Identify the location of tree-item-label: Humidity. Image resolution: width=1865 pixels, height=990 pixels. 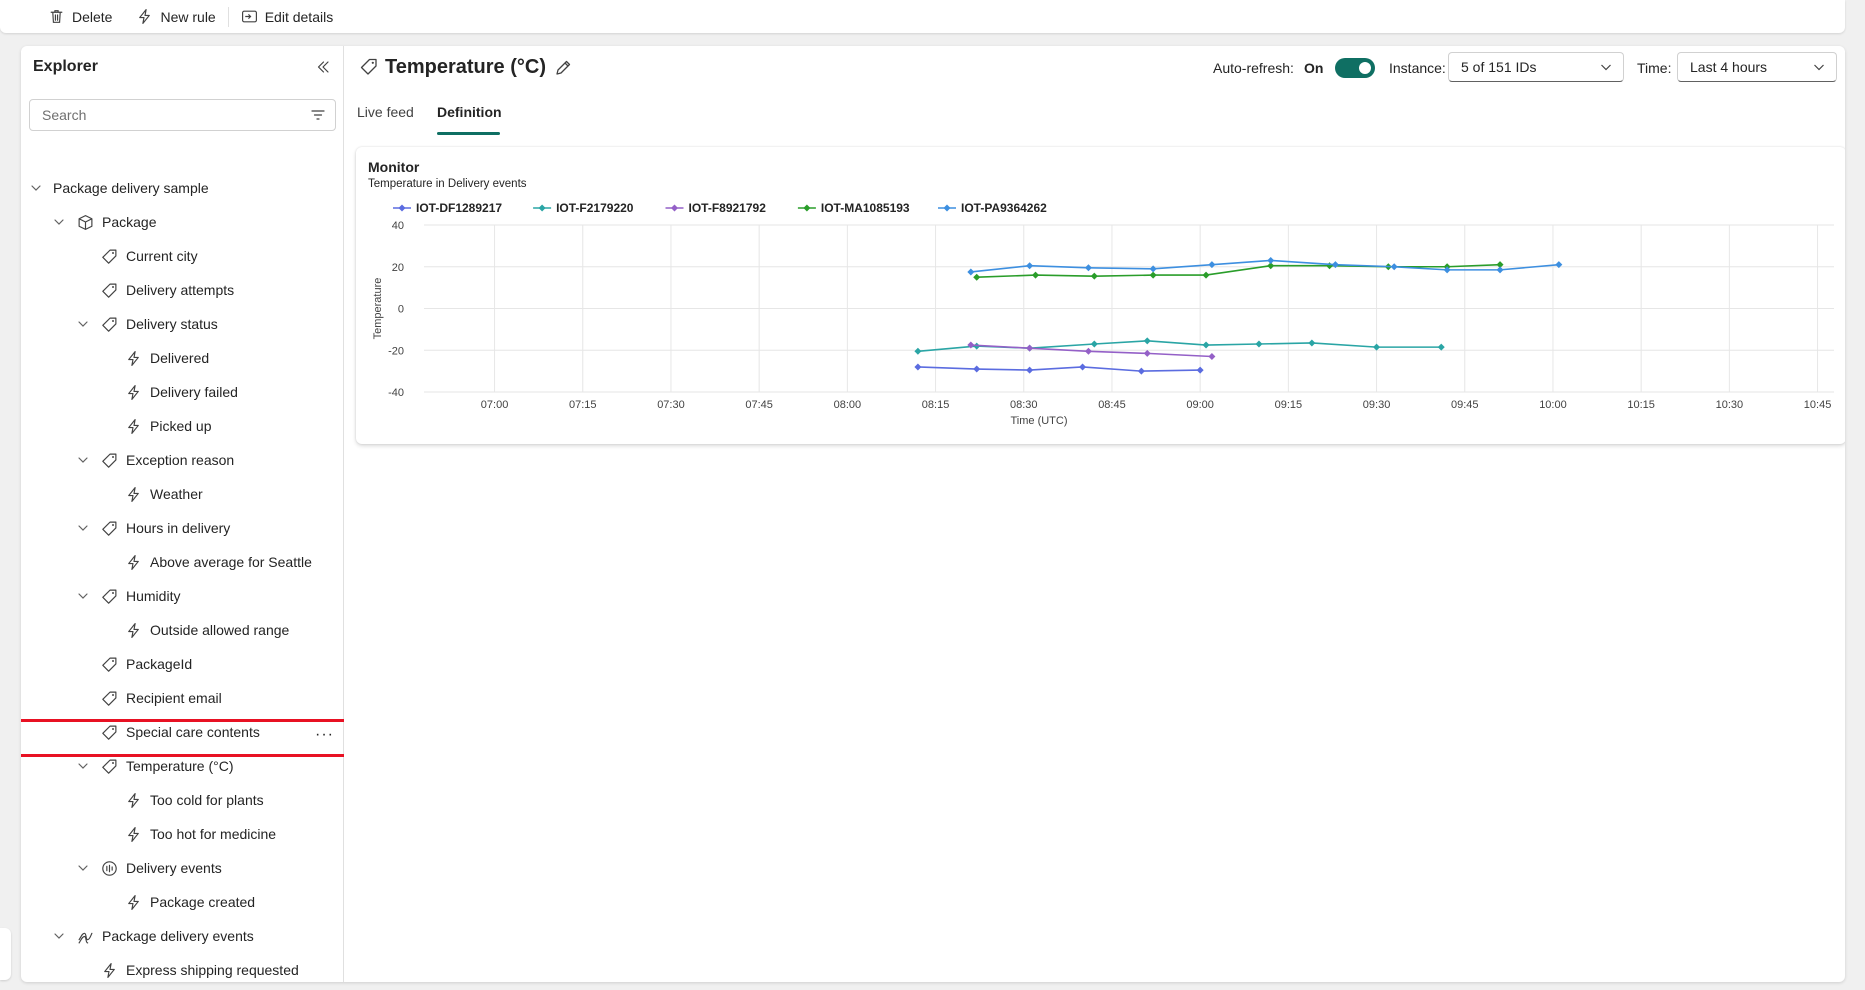
(153, 596).